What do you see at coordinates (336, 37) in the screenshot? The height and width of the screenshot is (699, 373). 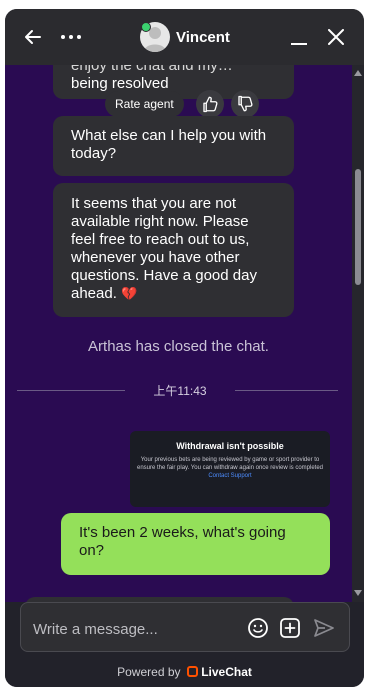 I see `close-icon` at bounding box center [336, 37].